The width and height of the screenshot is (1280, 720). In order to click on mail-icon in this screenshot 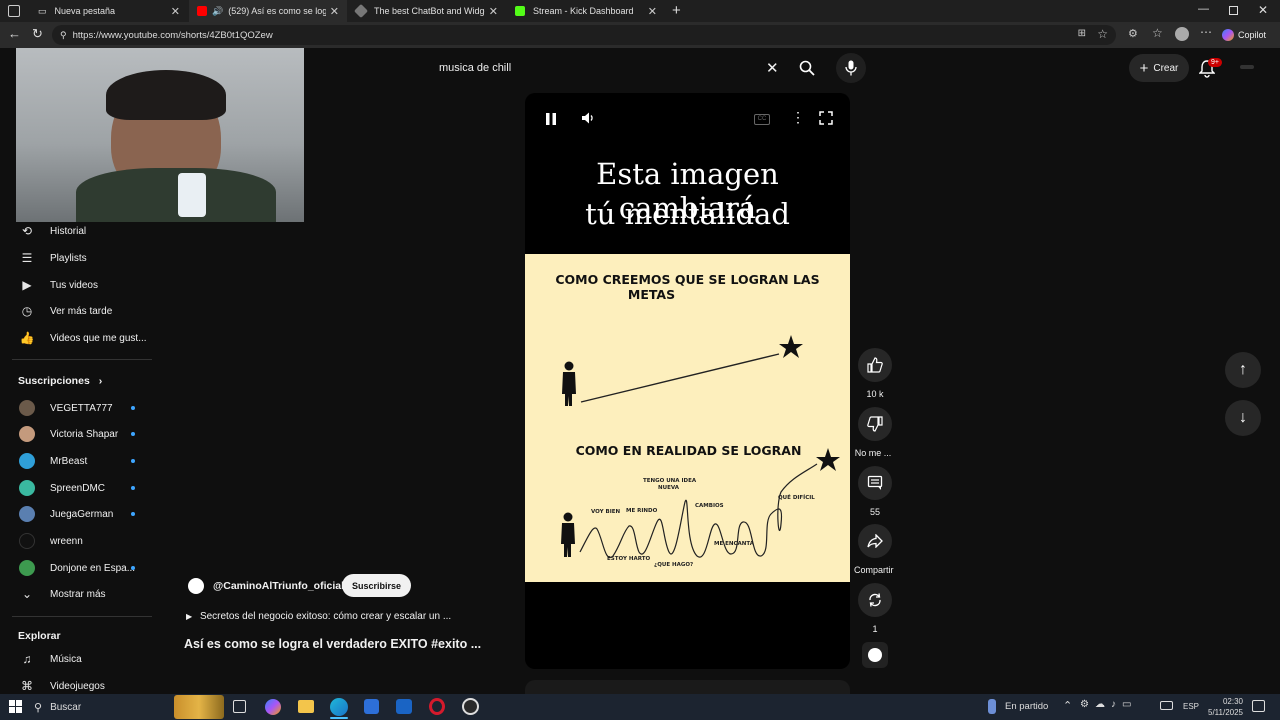, I will do `click(404, 706)`.